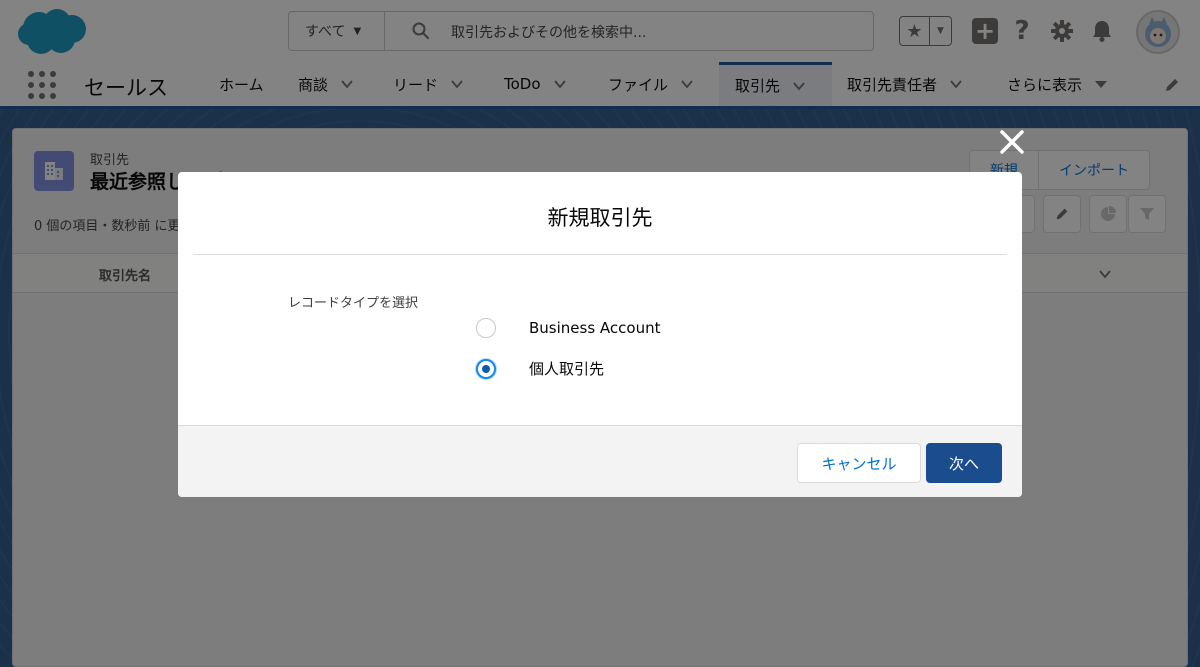 The image size is (1200, 667). Describe the element at coordinates (600, 461) in the screenshot. I see `modal-footer: キャンセル 次へ` at that location.